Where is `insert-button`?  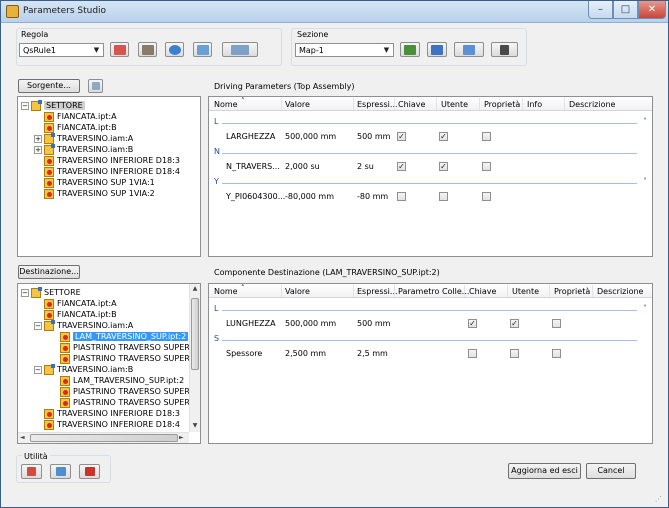 insert-button is located at coordinates (60, 471).